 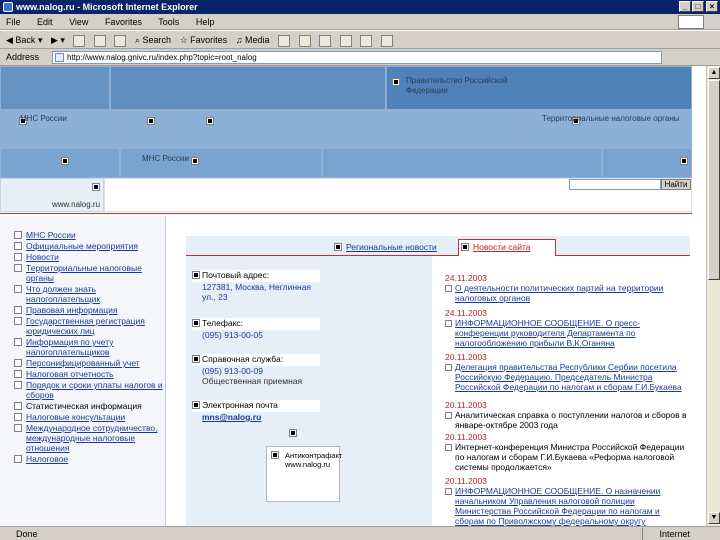 What do you see at coordinates (27, 534) in the screenshot?
I see `status-text: Done` at bounding box center [27, 534].